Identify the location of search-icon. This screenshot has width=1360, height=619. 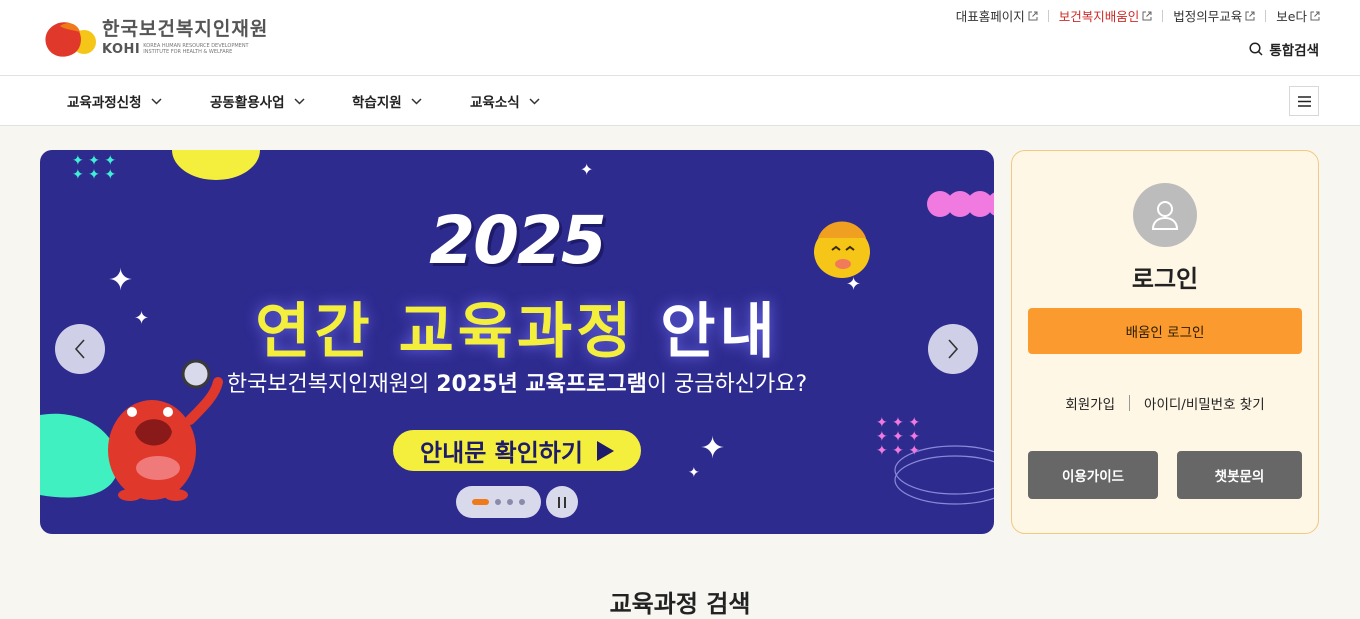
(1256, 49).